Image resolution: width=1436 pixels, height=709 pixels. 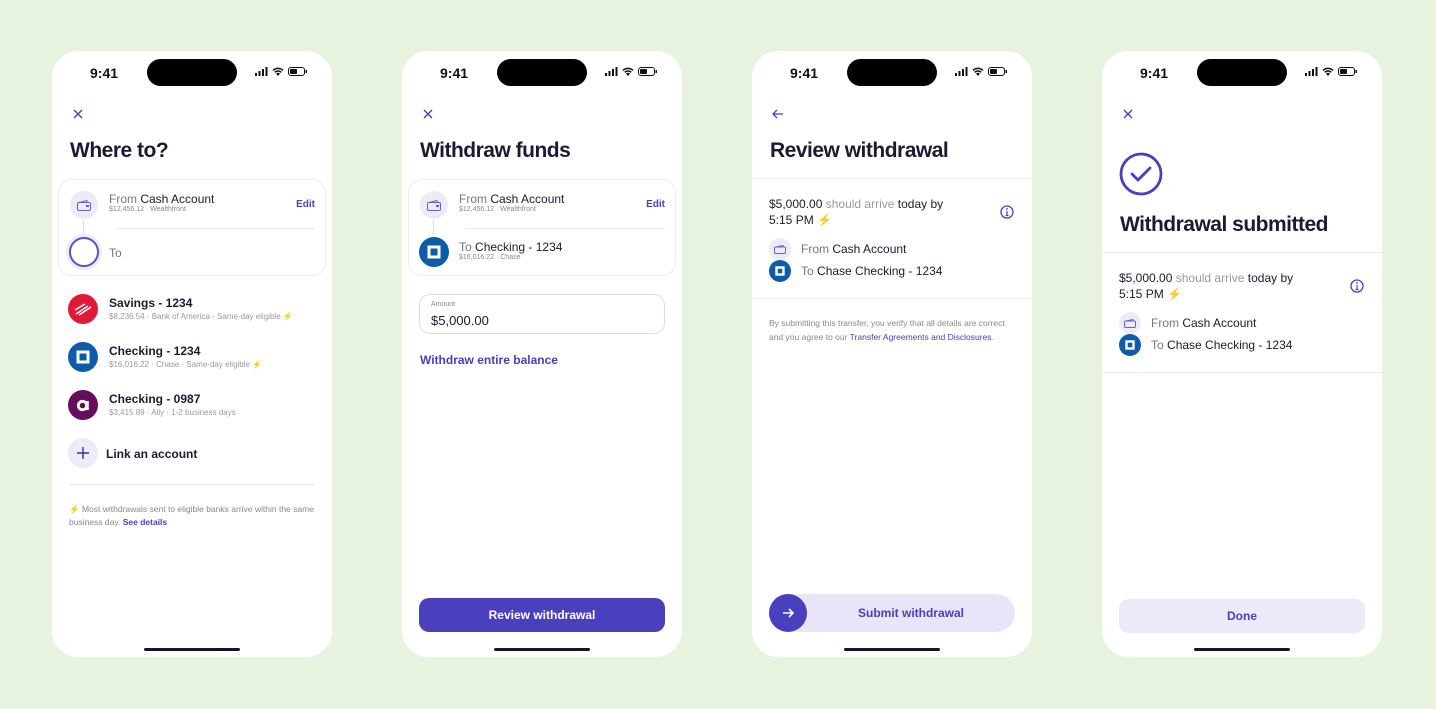 I want to click on submit-withdrawal-label: Submit withdrawal, so click(x=910, y=613).